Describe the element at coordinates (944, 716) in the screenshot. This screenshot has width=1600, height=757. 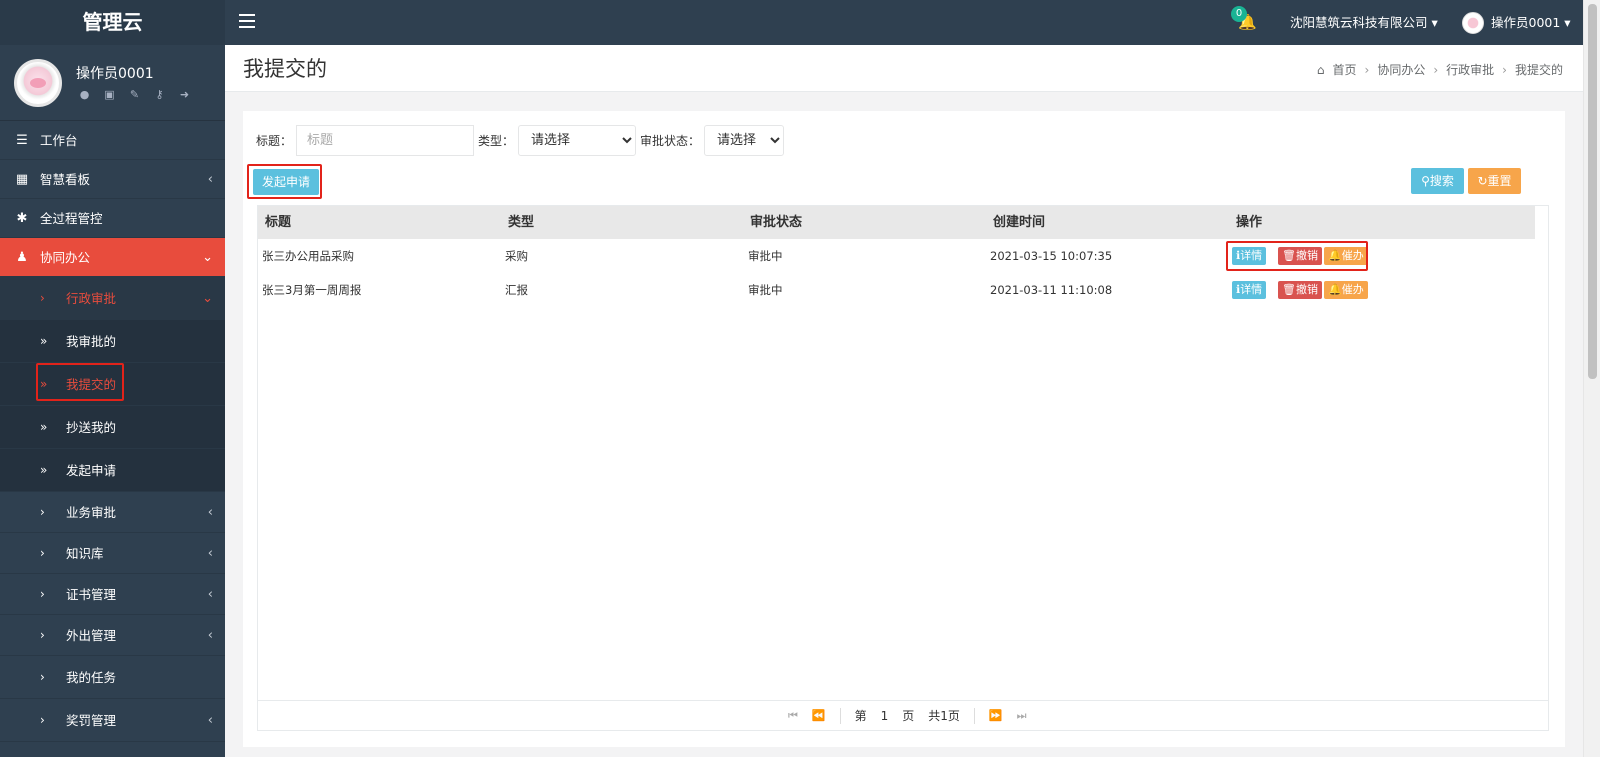
I see `page-total: 共1页` at that location.